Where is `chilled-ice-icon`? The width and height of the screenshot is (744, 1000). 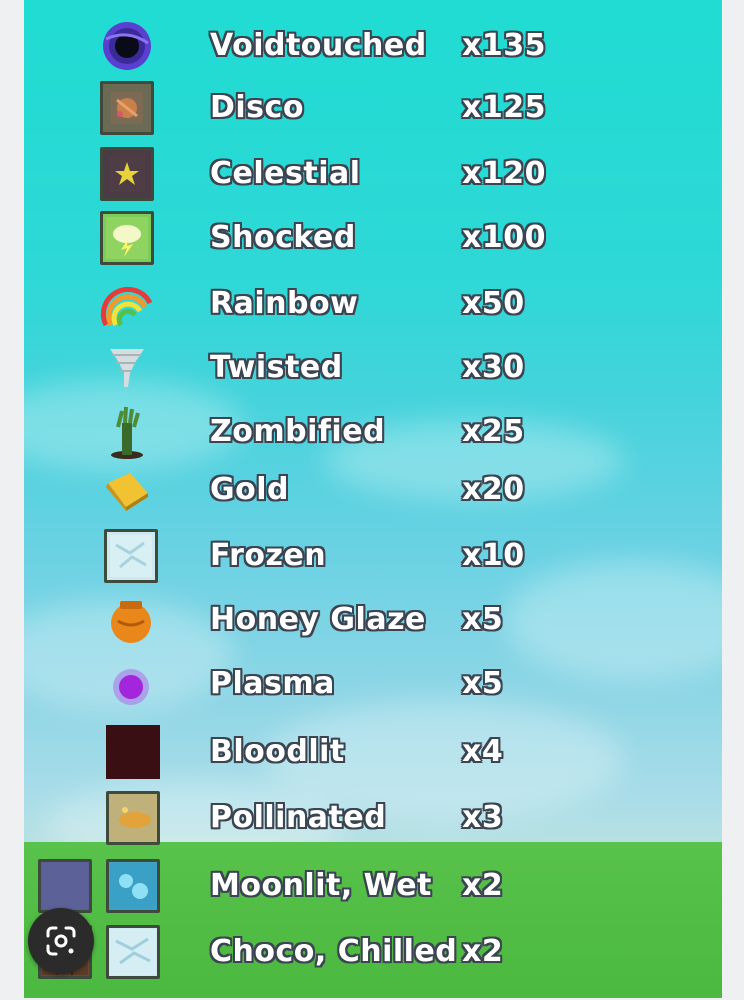 chilled-ice-icon is located at coordinates (133, 952).